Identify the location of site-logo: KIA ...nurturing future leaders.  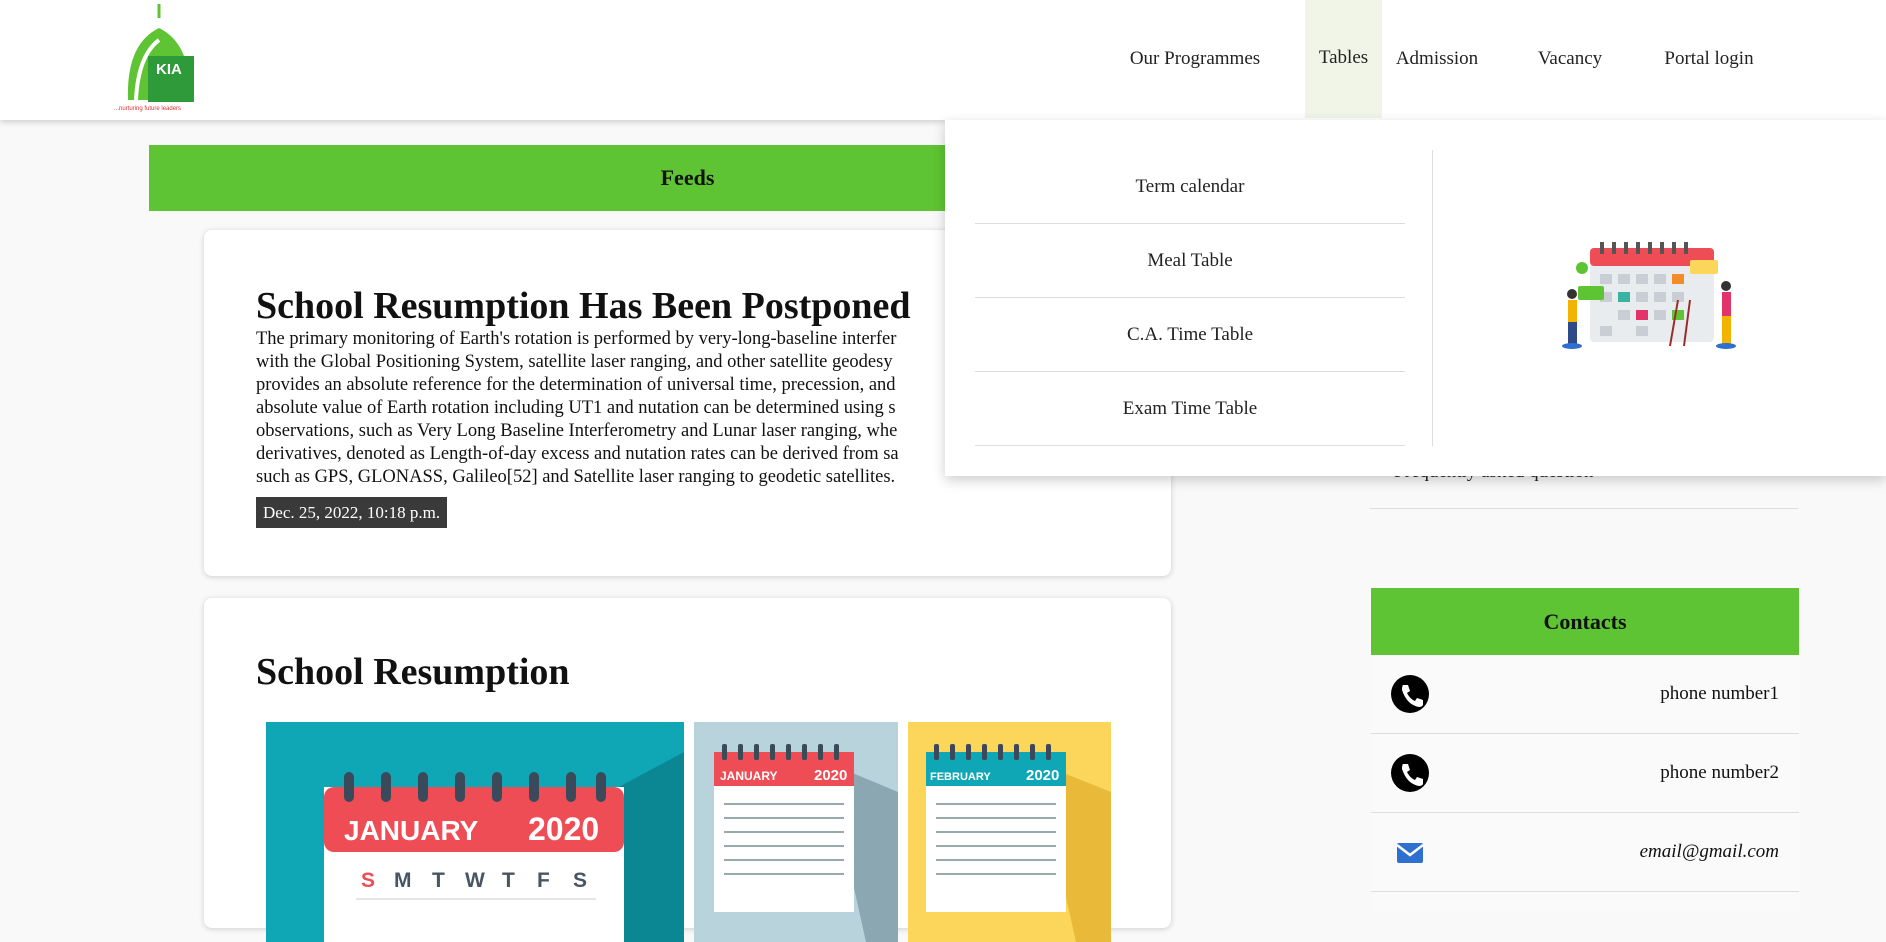
(153, 58).